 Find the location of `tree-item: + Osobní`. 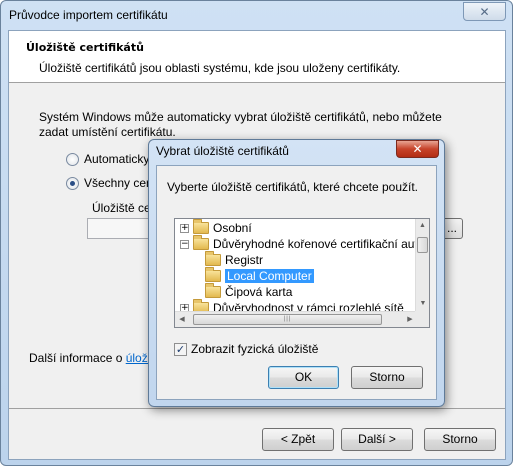

tree-item: + Osobní is located at coordinates (216, 227).